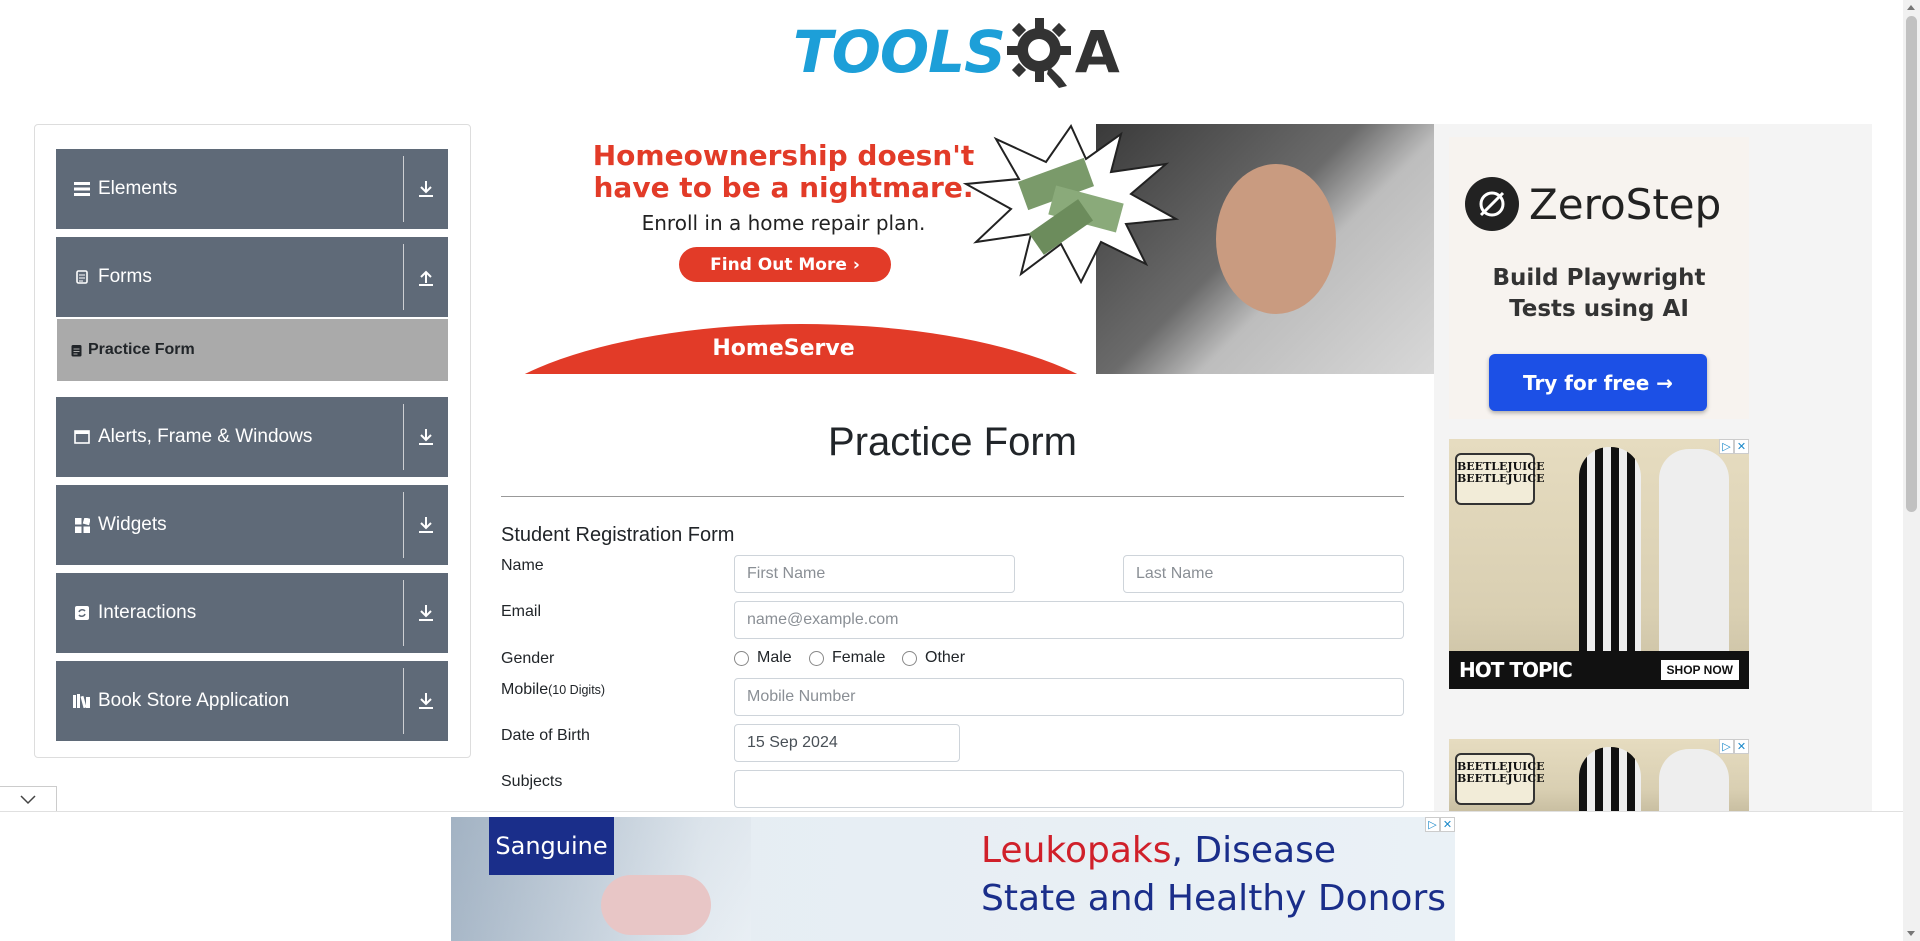 The height and width of the screenshot is (941, 1920). Describe the element at coordinates (785, 264) in the screenshot. I see `find-out-more-button: Find Out More ›` at that location.